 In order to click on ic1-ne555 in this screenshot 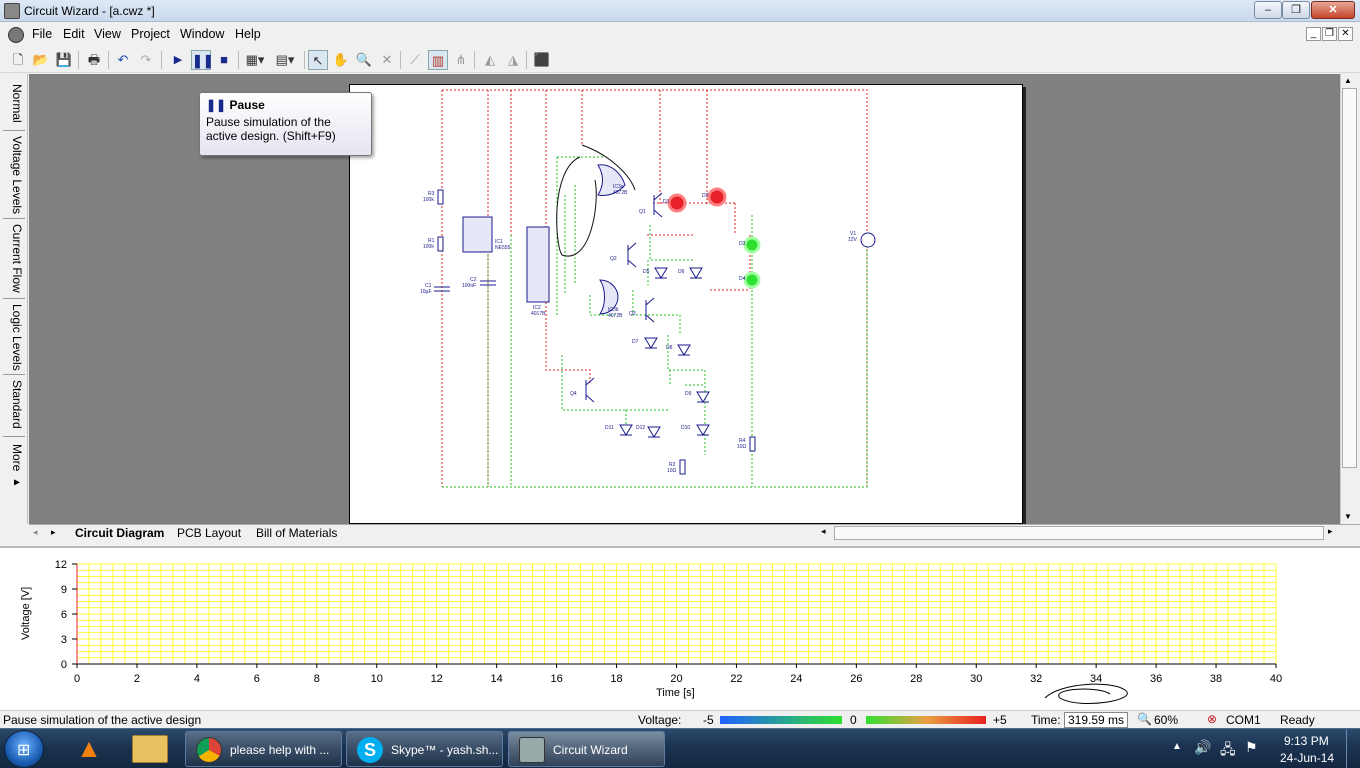, I will do `click(477, 234)`.